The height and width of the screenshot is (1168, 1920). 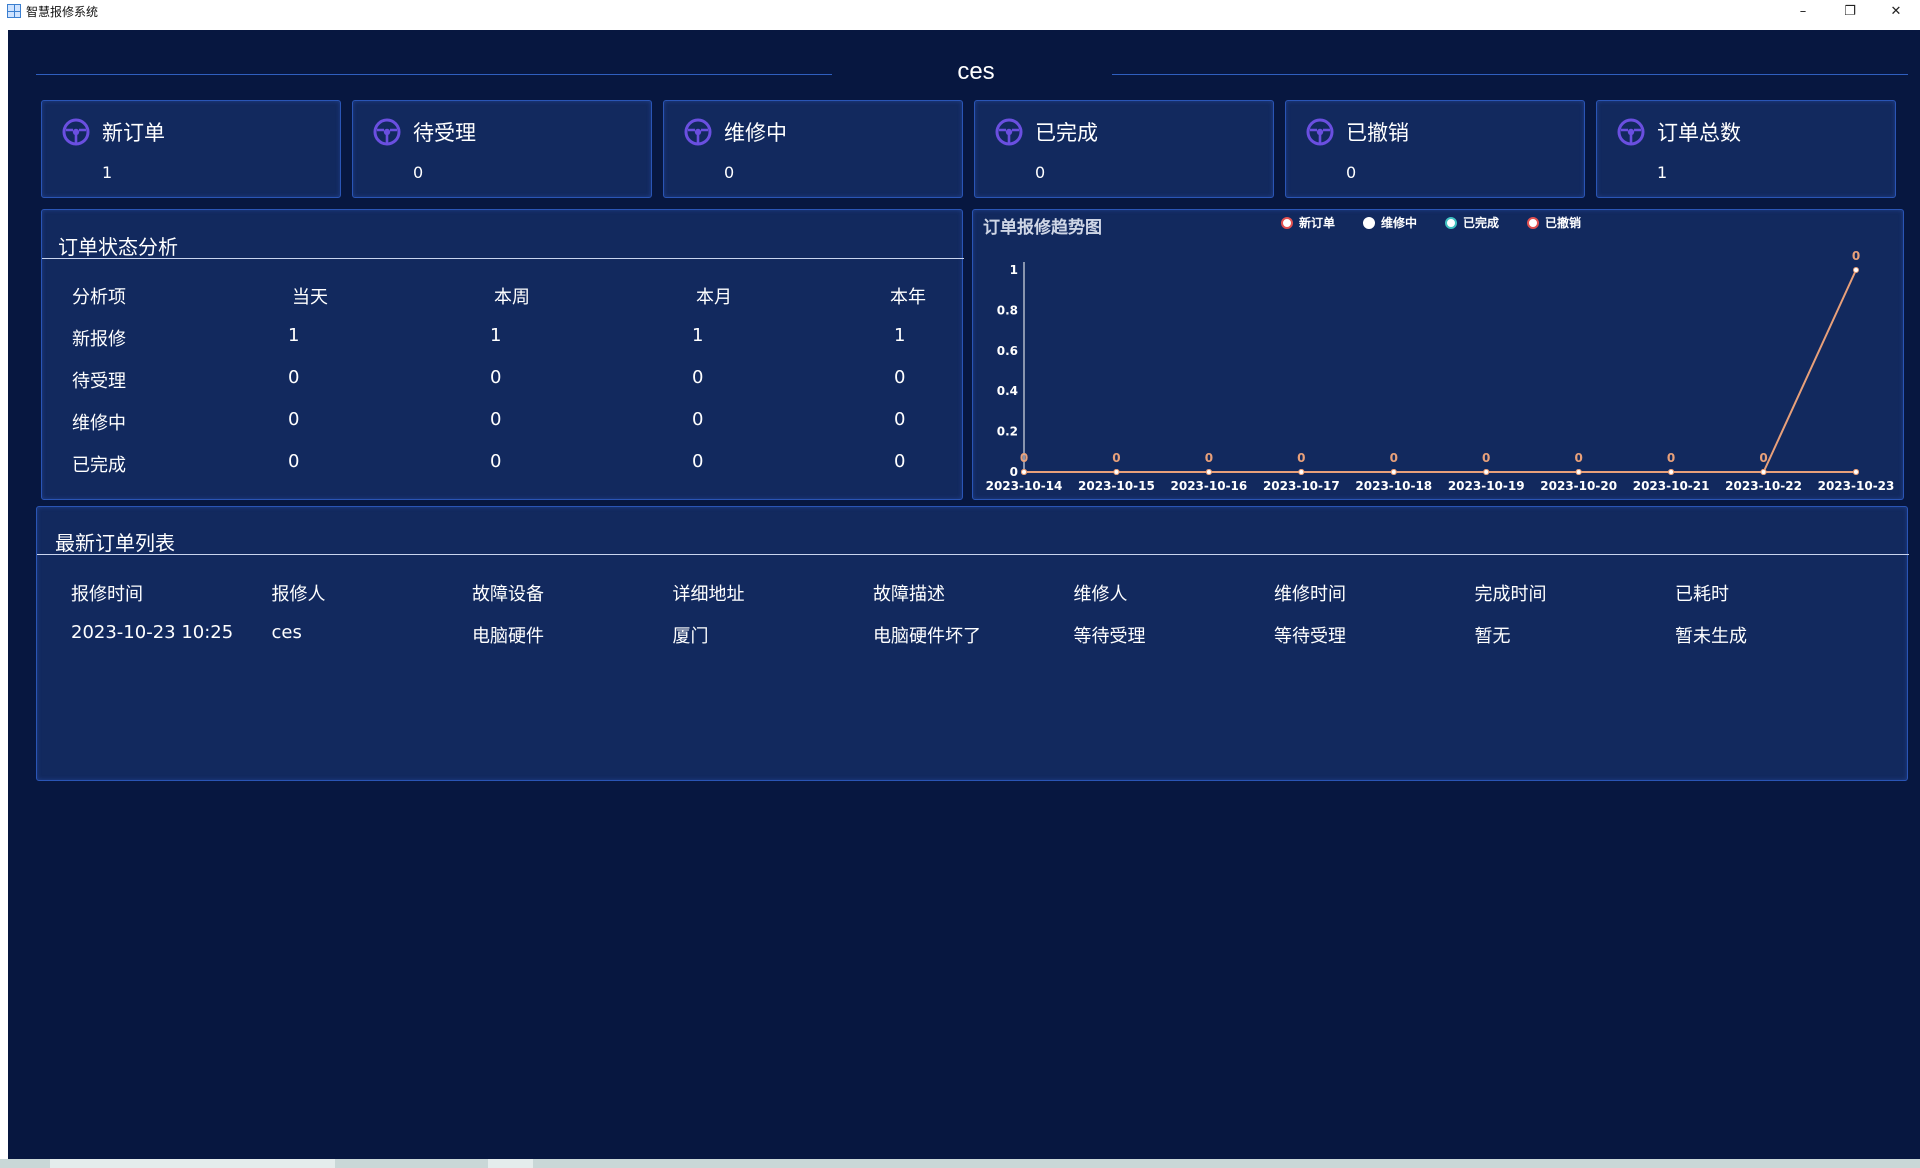 I want to click on y-tick-label: 1, so click(x=1014, y=270).